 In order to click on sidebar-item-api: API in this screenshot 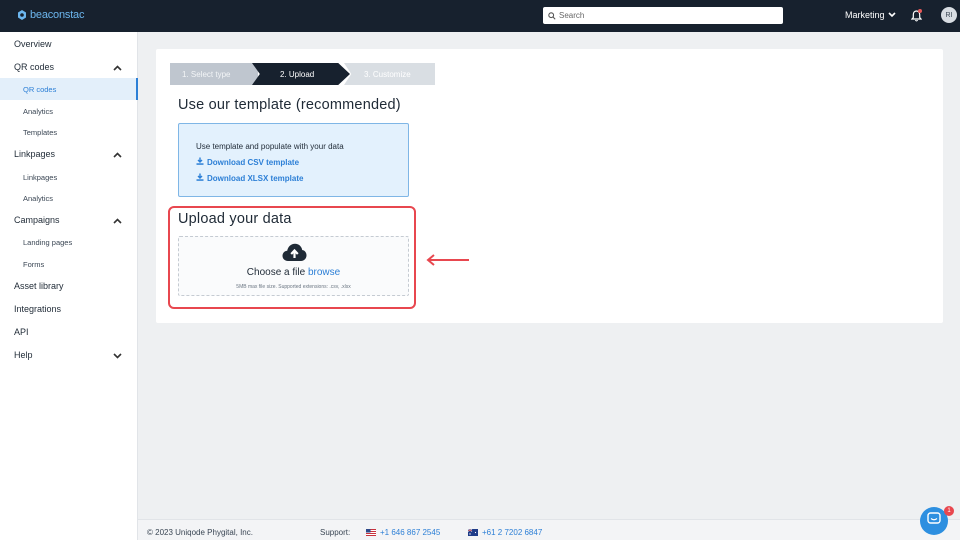, I will do `click(69, 332)`.